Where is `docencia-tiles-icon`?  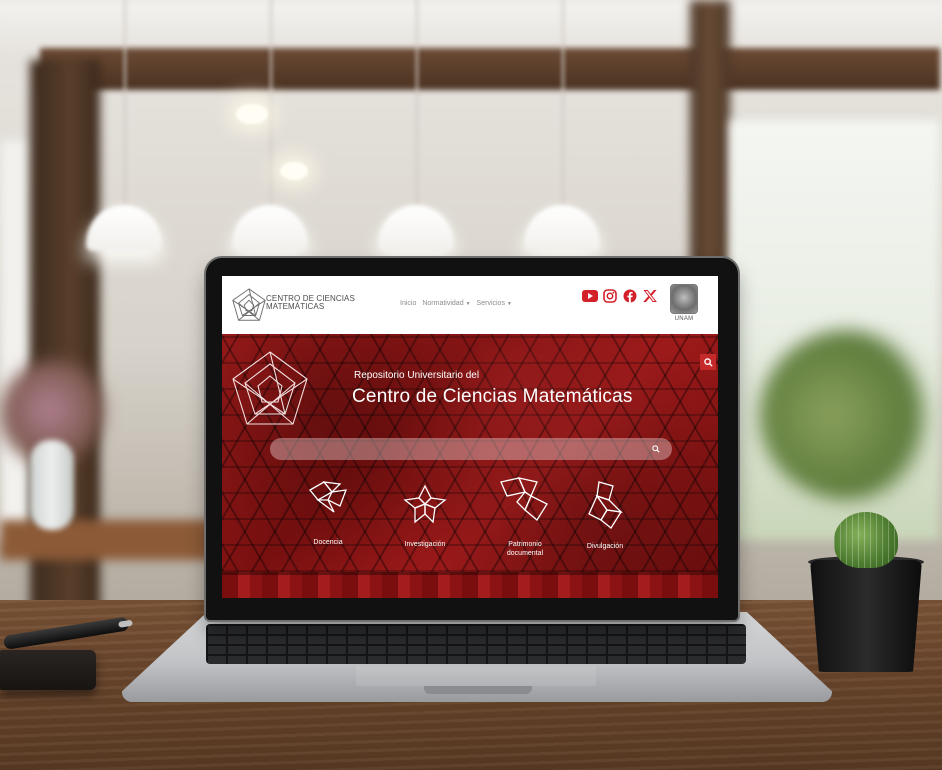 docencia-tiles-icon is located at coordinates (328, 497).